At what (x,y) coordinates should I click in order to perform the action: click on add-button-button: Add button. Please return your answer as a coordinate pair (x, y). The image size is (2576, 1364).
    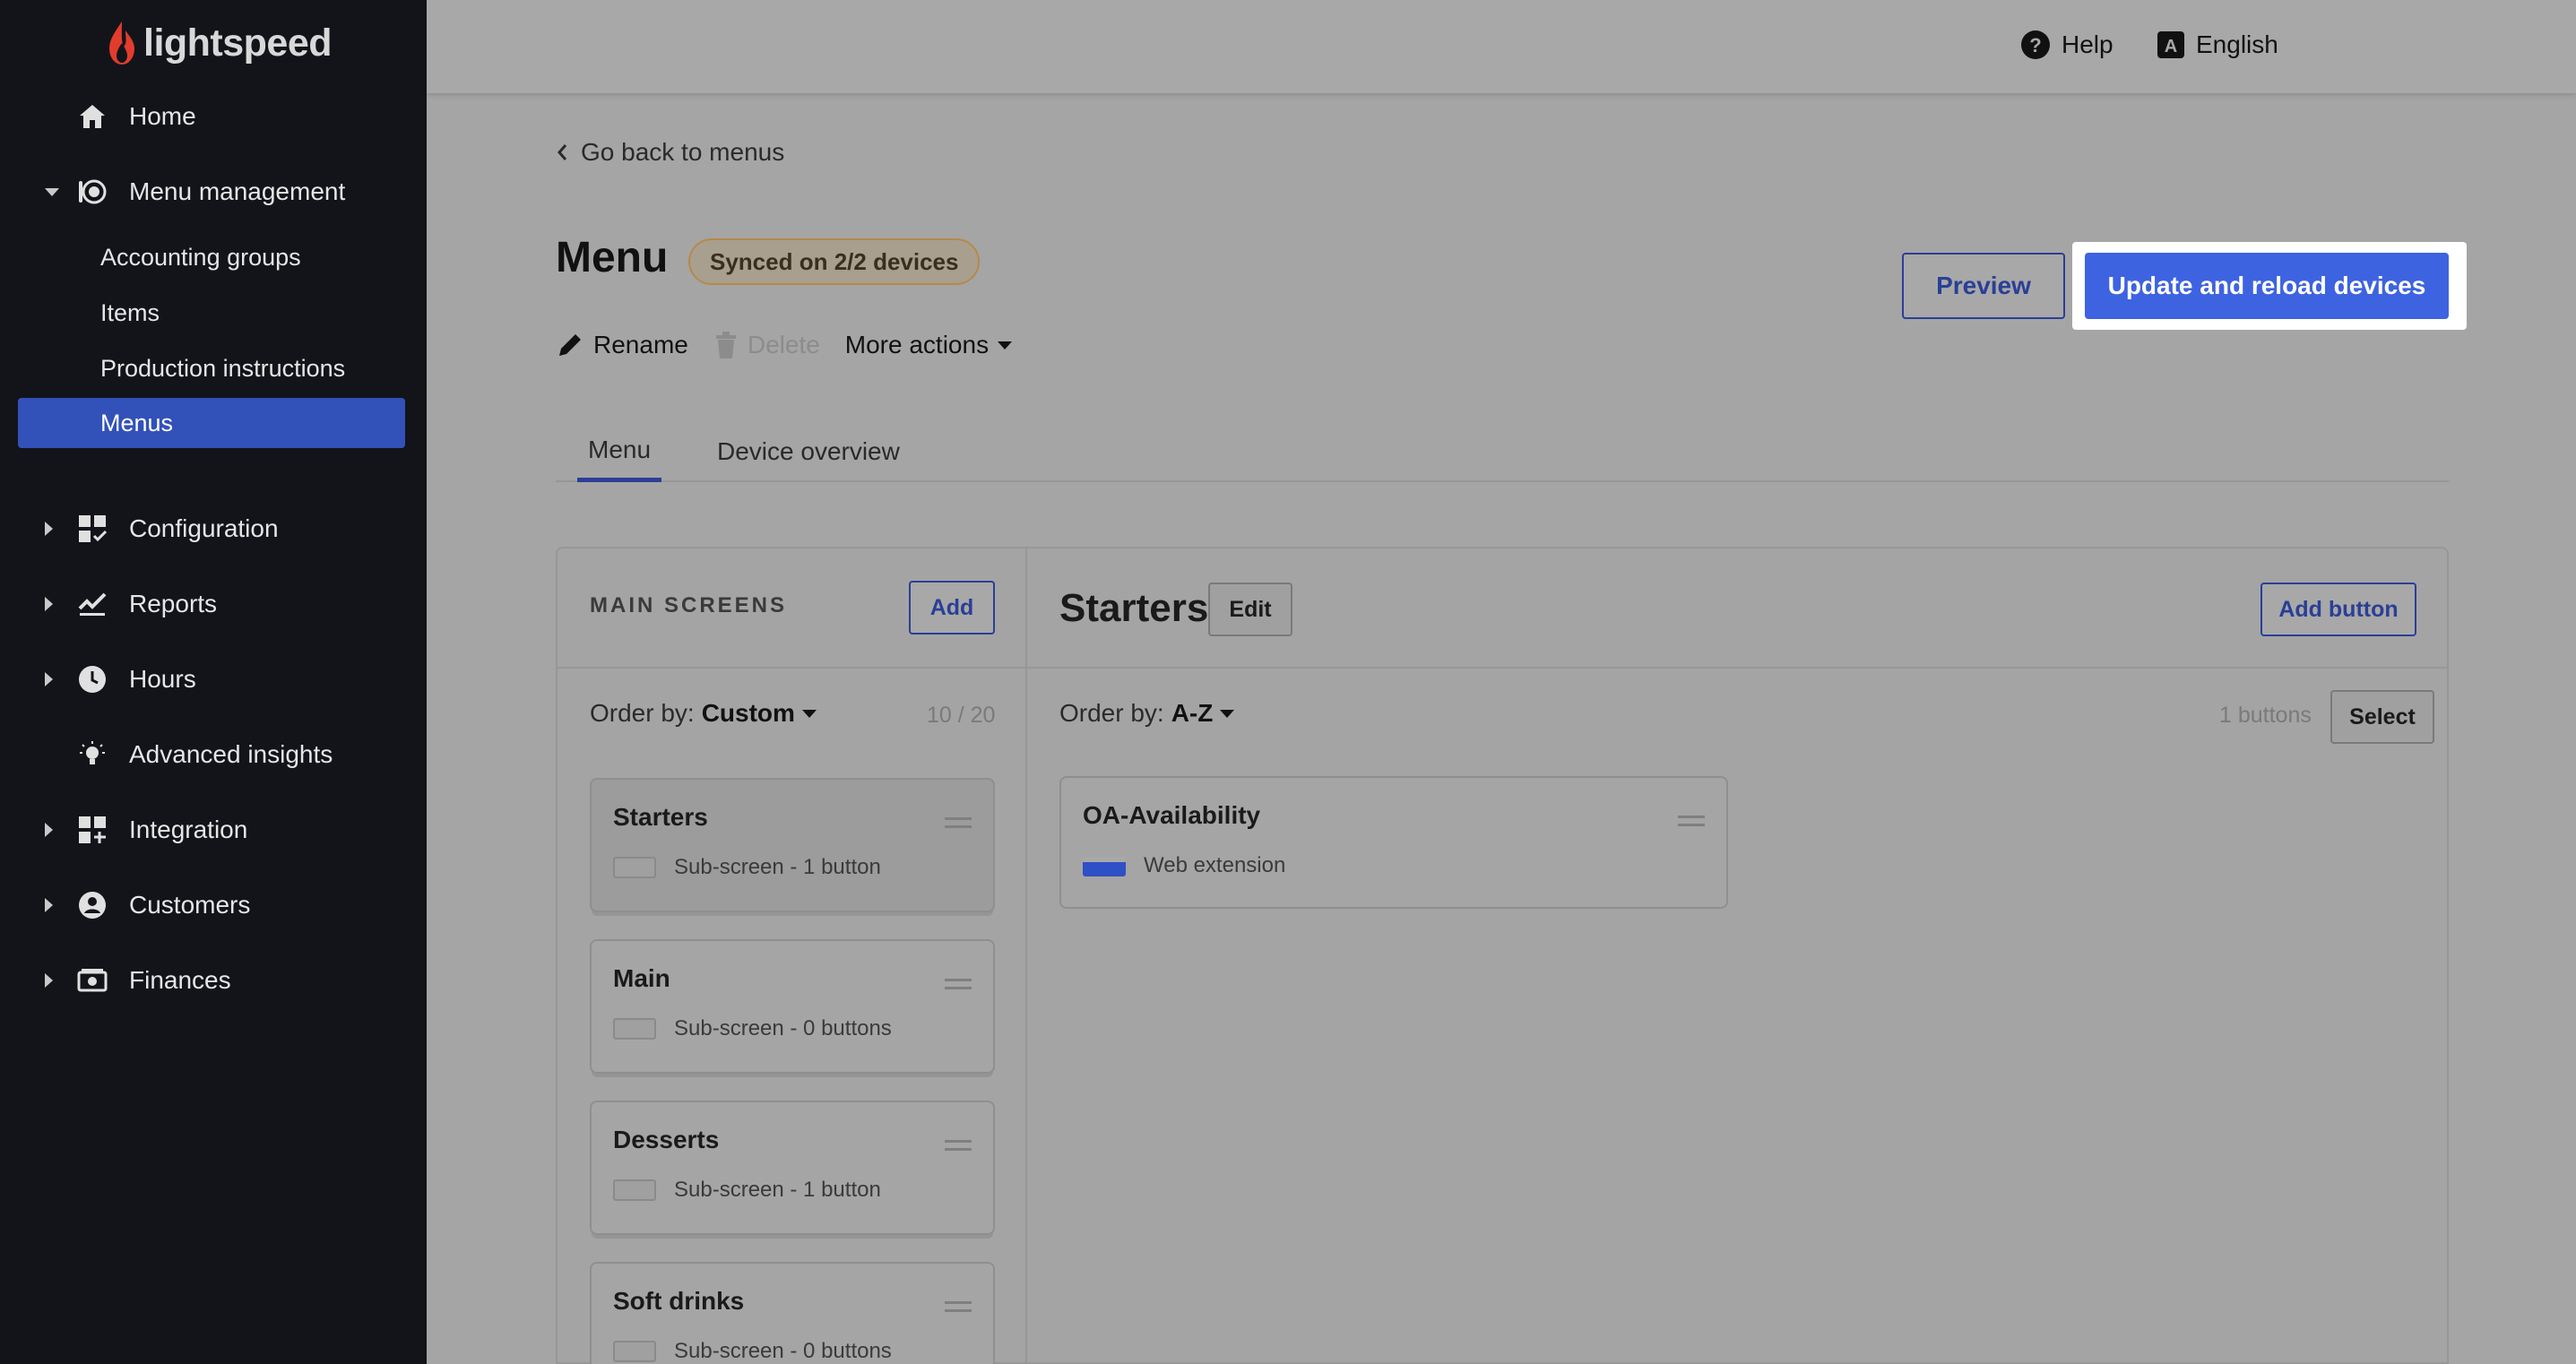
    Looking at the image, I should click on (2338, 609).